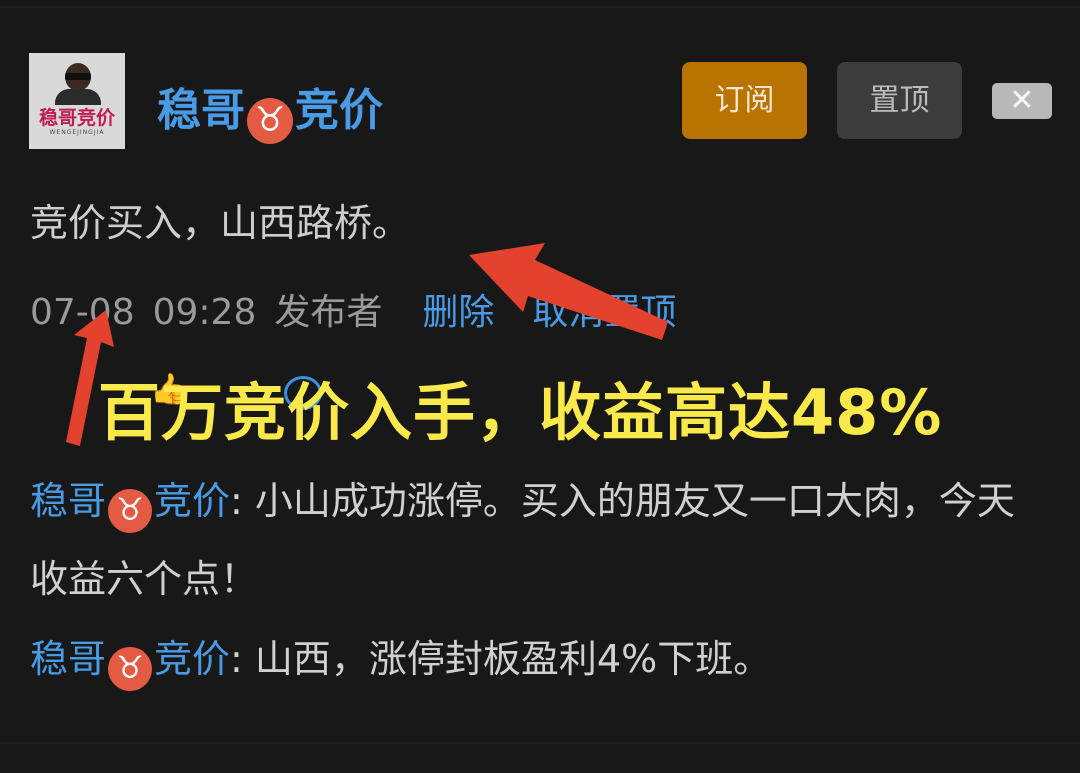 The width and height of the screenshot is (1080, 773). Describe the element at coordinates (540, 743) in the screenshot. I see `bottom-divider` at that location.